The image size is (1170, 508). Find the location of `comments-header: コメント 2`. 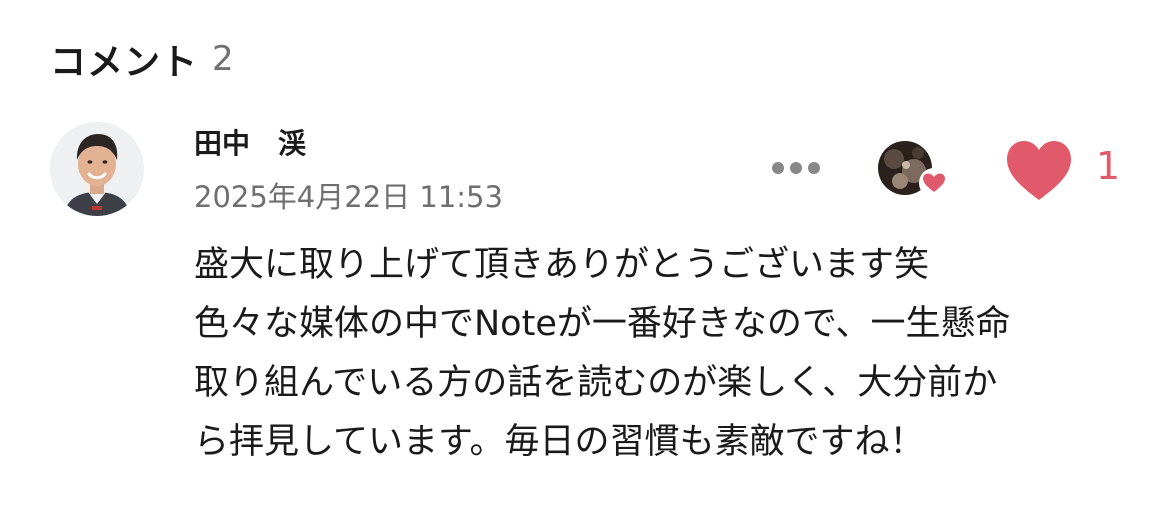

comments-header: コメント 2 is located at coordinates (142, 59).